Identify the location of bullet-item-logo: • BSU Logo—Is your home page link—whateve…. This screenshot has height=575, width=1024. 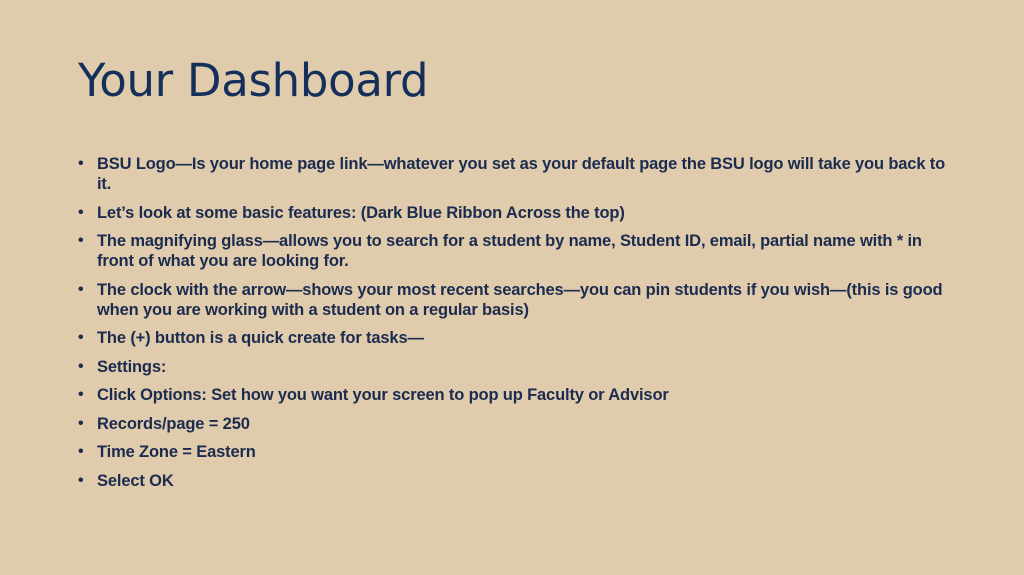
(518, 174).